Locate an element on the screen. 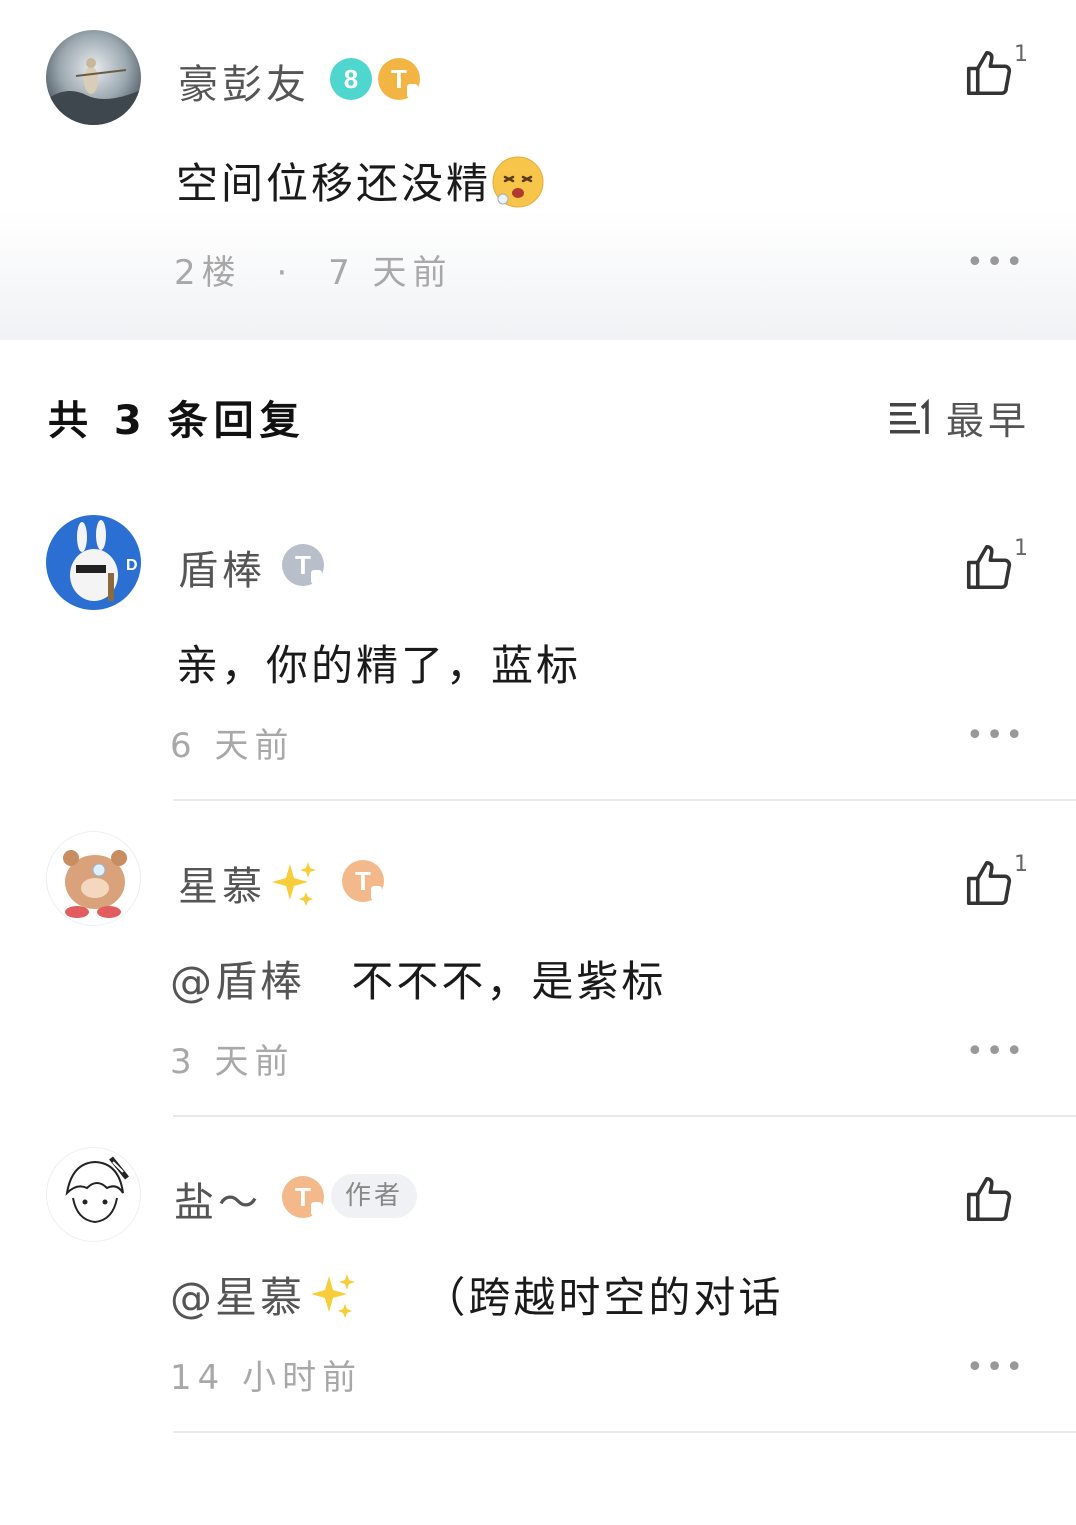 This screenshot has width=1076, height=1525. reply-username: 盐～ is located at coordinates (218, 1199).